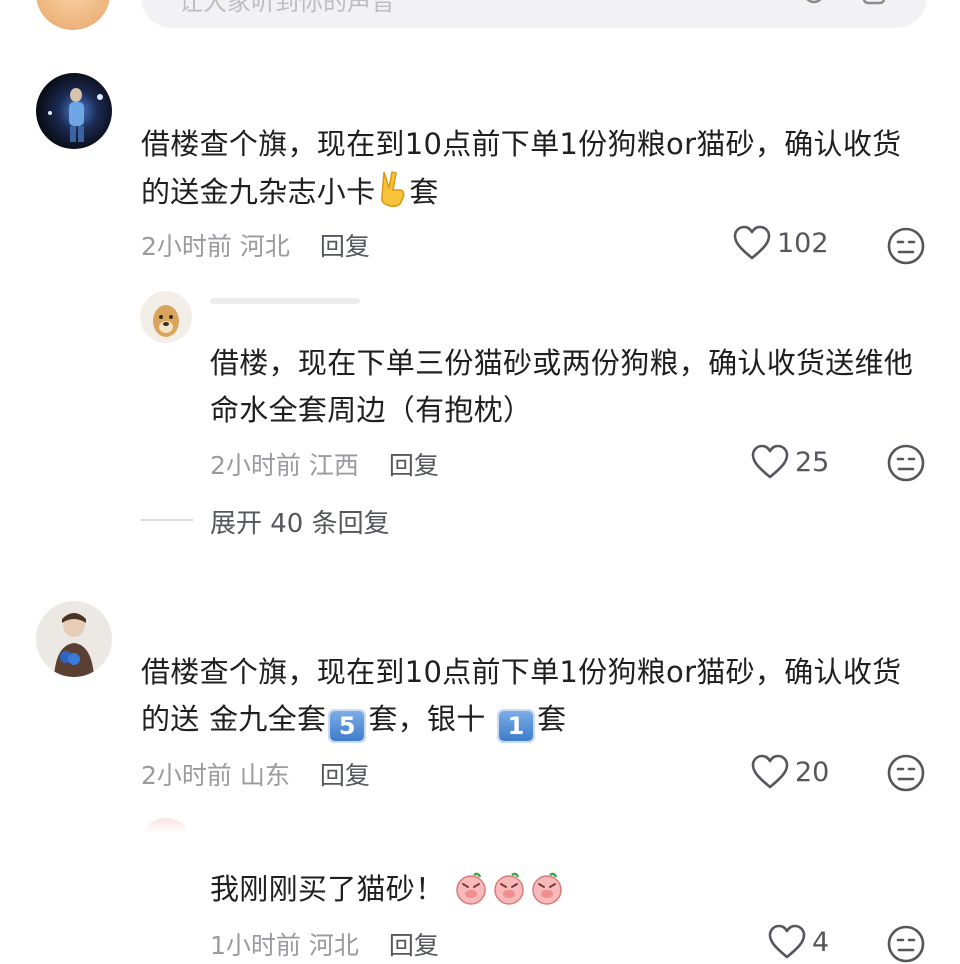 The height and width of the screenshot is (964, 960). I want to click on image-icon, so click(874, 3).